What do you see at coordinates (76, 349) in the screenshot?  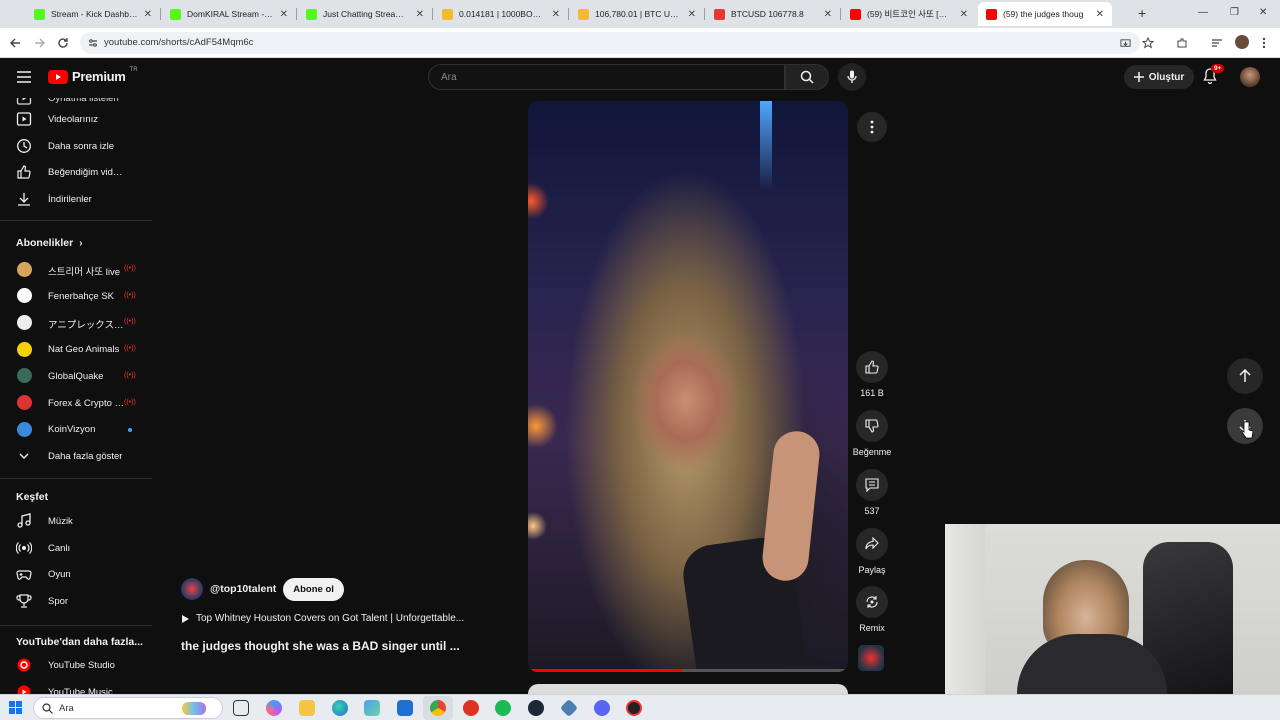 I see `subscription-item: Nat Geo Animals ((•))` at bounding box center [76, 349].